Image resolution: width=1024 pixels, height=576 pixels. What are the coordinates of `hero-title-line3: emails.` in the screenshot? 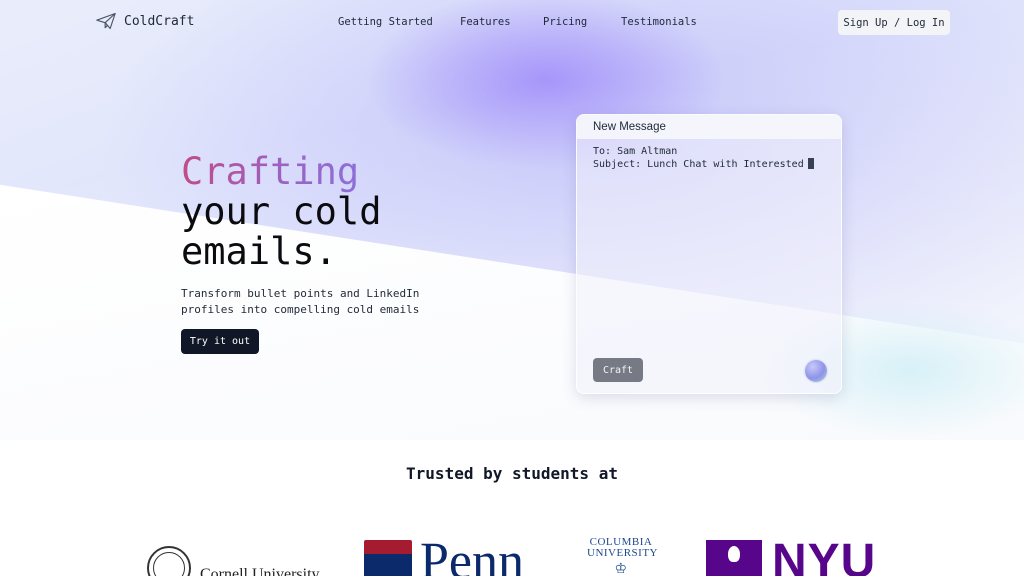 It's located at (259, 251).